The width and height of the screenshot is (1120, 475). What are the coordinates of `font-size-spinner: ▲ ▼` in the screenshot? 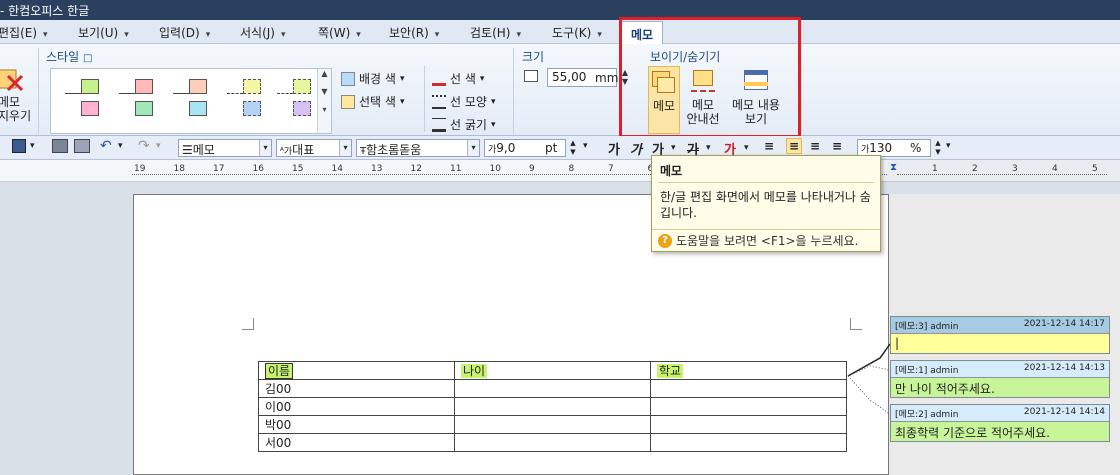 It's located at (573, 148).